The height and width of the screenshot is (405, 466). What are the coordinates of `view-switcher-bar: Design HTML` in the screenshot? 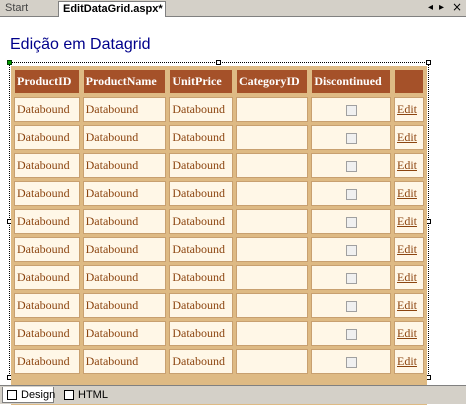 It's located at (233, 394).